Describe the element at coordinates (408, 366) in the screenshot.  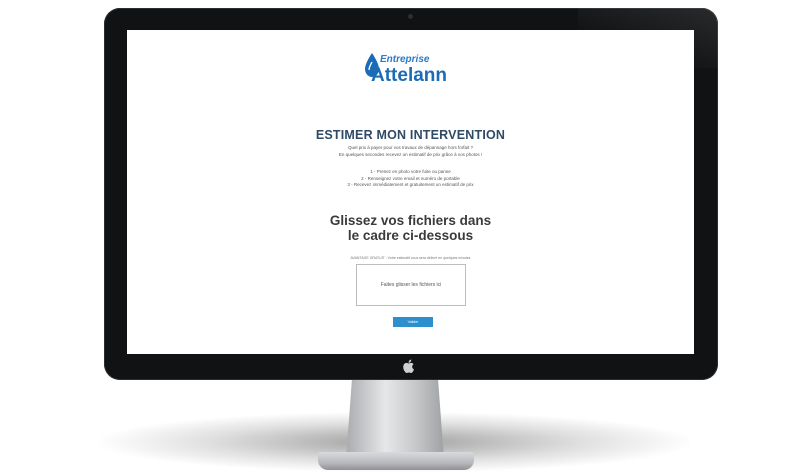
I see `apple-logo-icon` at that location.